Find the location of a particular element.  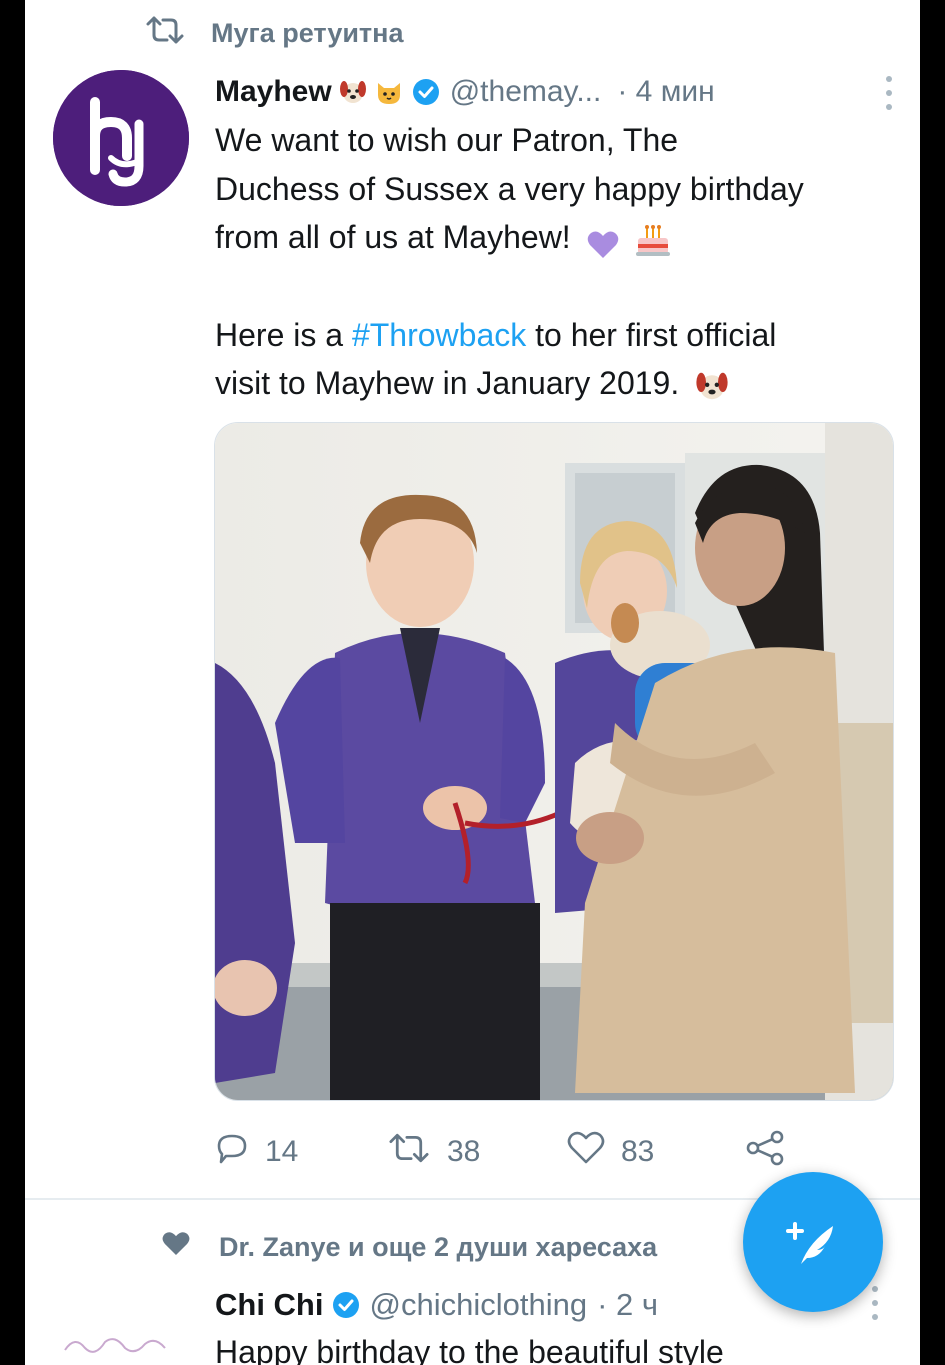

retweet-action: 38 is located at coordinates (477, 1152).